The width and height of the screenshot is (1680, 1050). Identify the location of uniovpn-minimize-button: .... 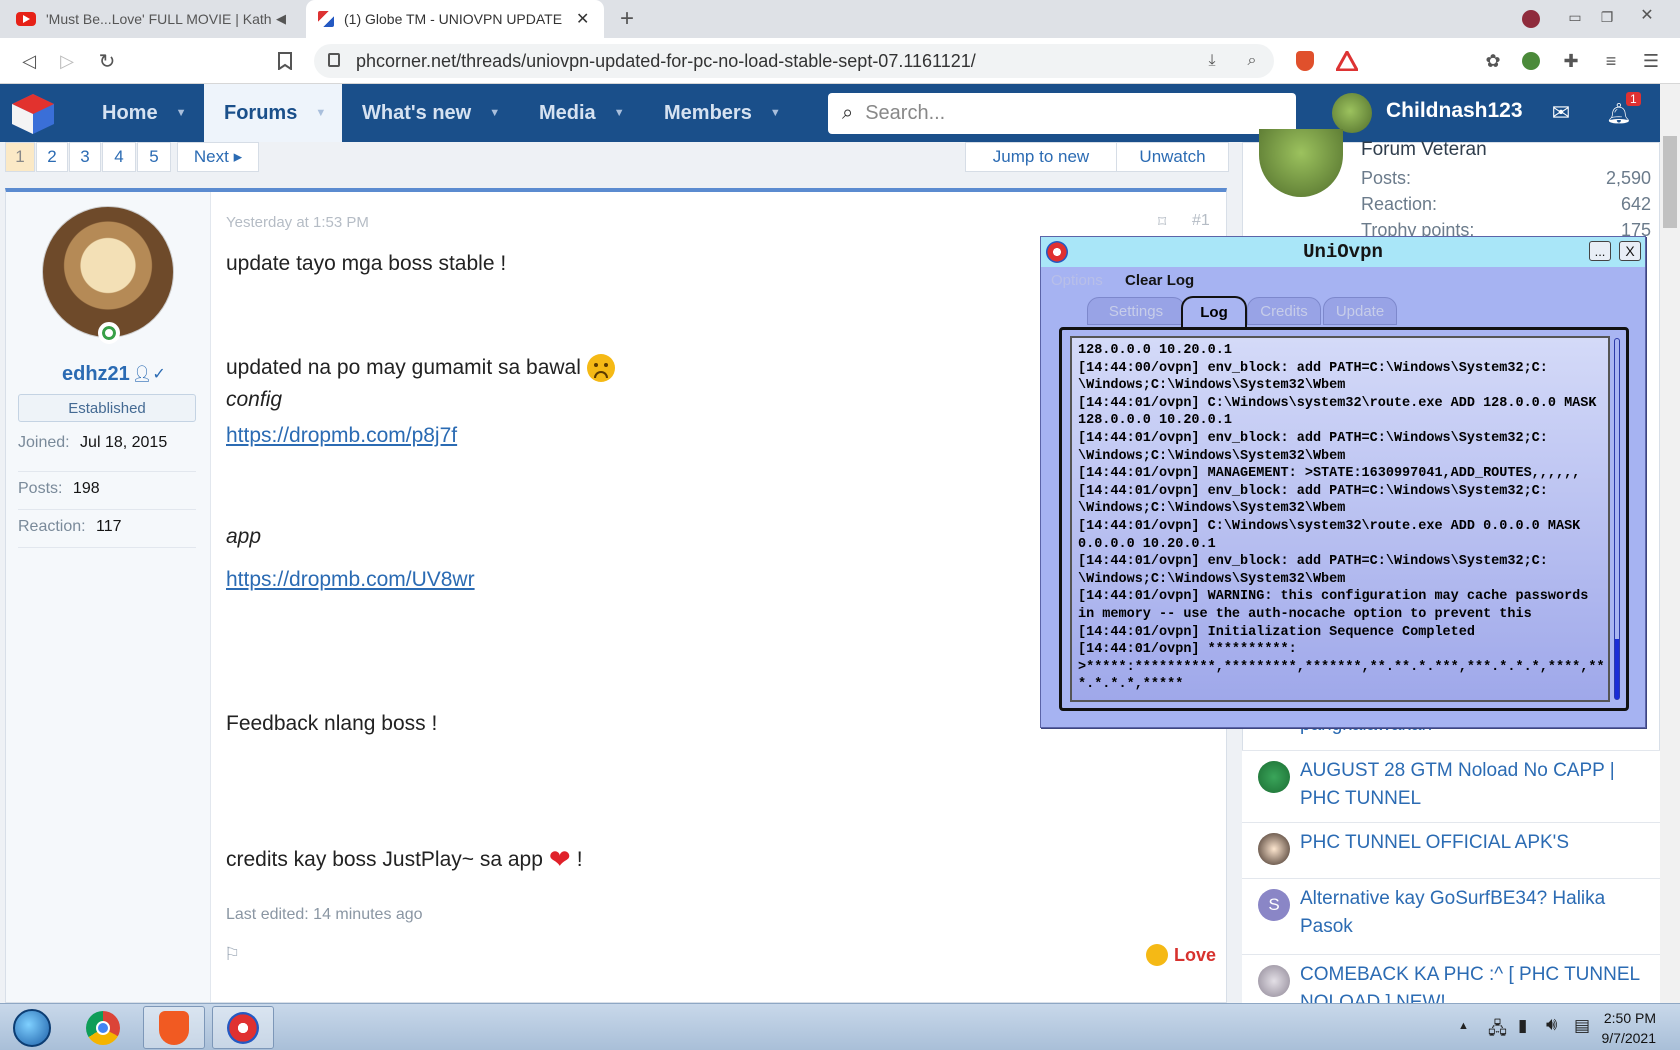
(1600, 251).